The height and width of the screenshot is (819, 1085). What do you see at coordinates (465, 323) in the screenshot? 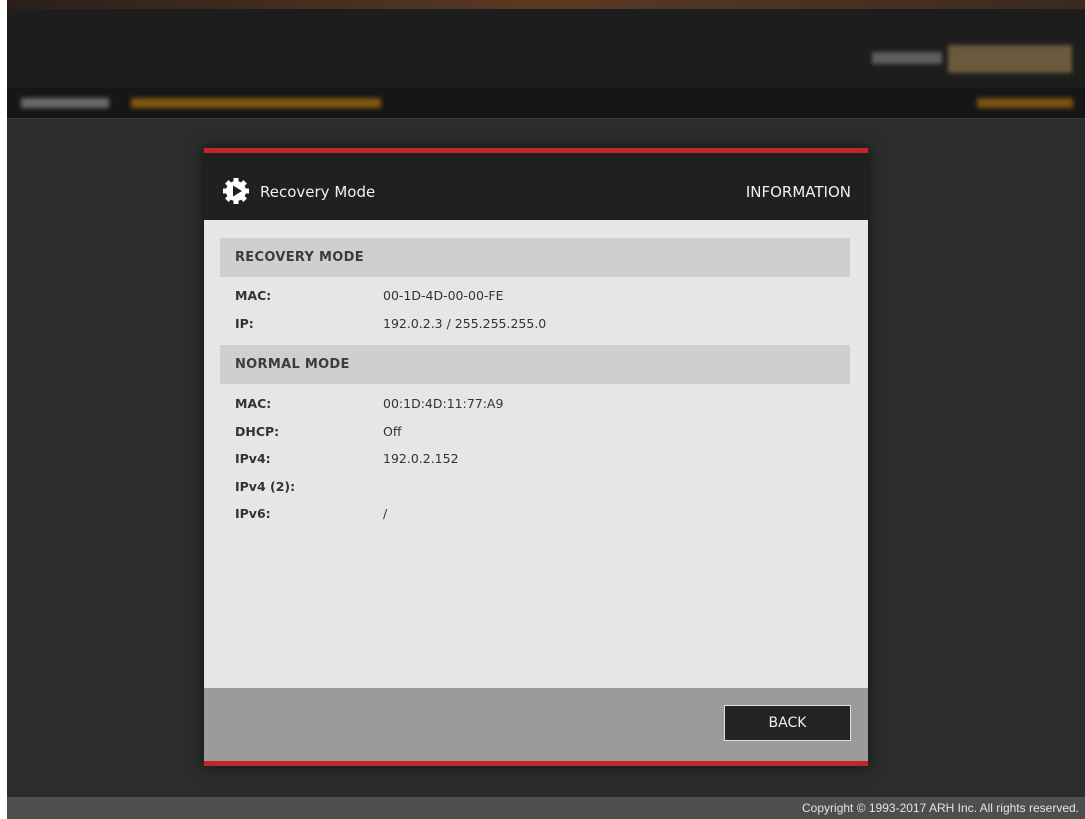
I see `row-value: 192.0.2.3 / 255.255.255.0` at bounding box center [465, 323].